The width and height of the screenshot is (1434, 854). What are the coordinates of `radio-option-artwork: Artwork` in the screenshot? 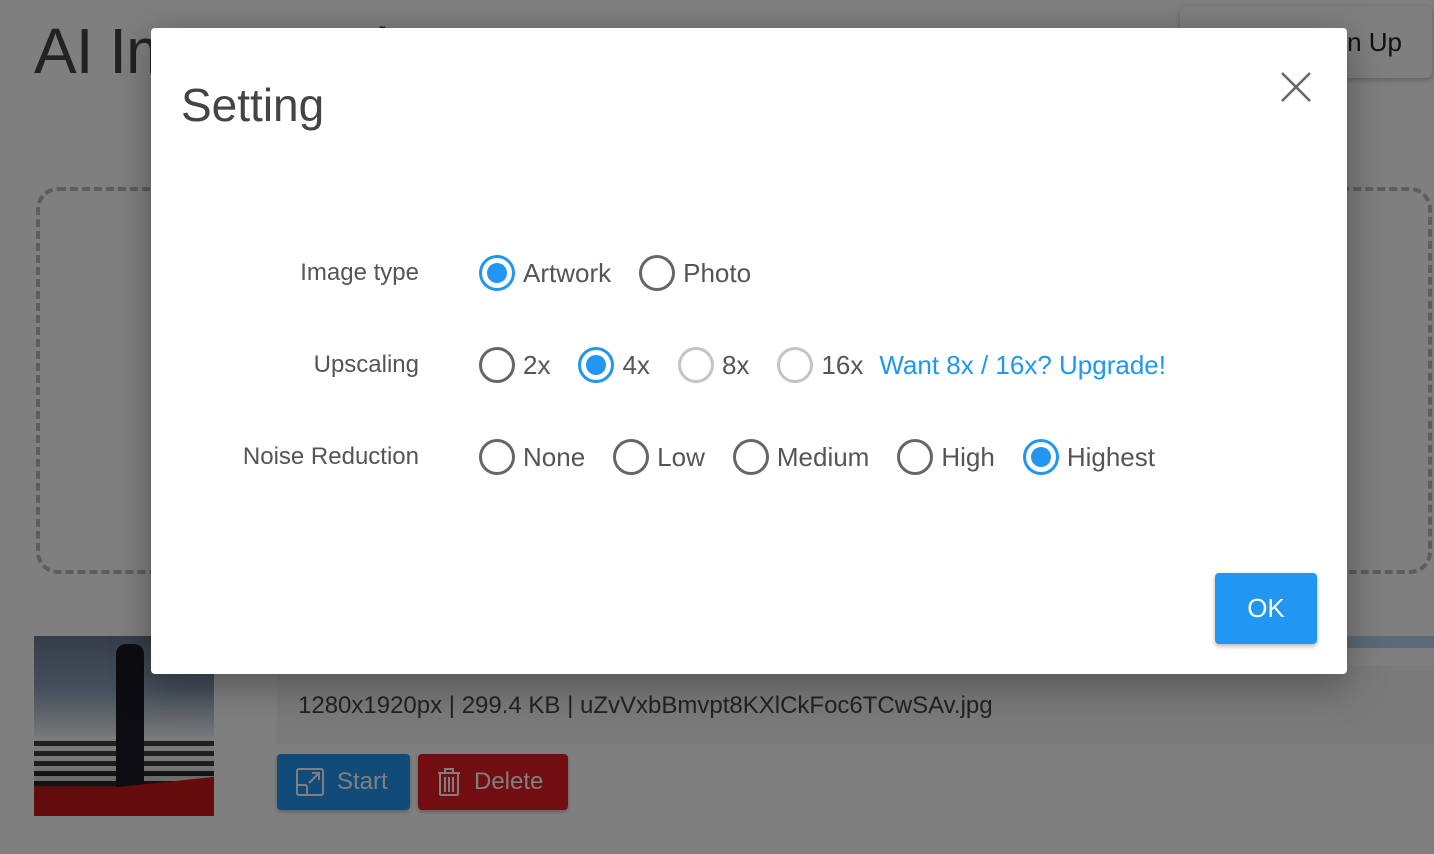 It's located at (545, 273).